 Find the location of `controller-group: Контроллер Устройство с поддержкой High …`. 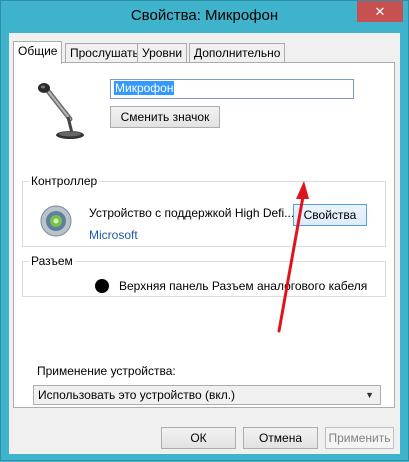

controller-group: Контроллер Устройство с поддержкой High … is located at coordinates (204, 210).